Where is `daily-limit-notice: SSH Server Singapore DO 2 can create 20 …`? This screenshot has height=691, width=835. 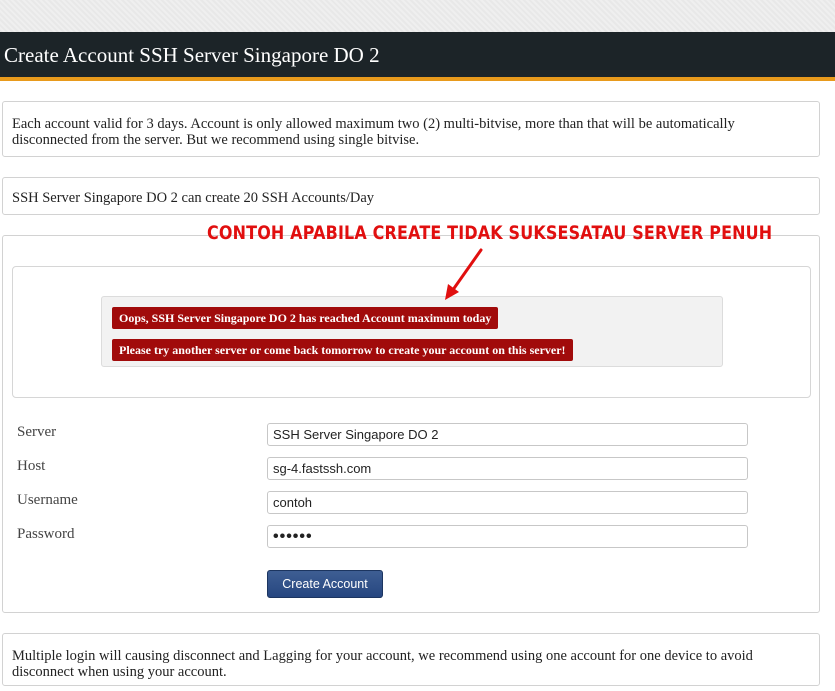 daily-limit-notice: SSH Server Singapore DO 2 can create 20 … is located at coordinates (411, 196).